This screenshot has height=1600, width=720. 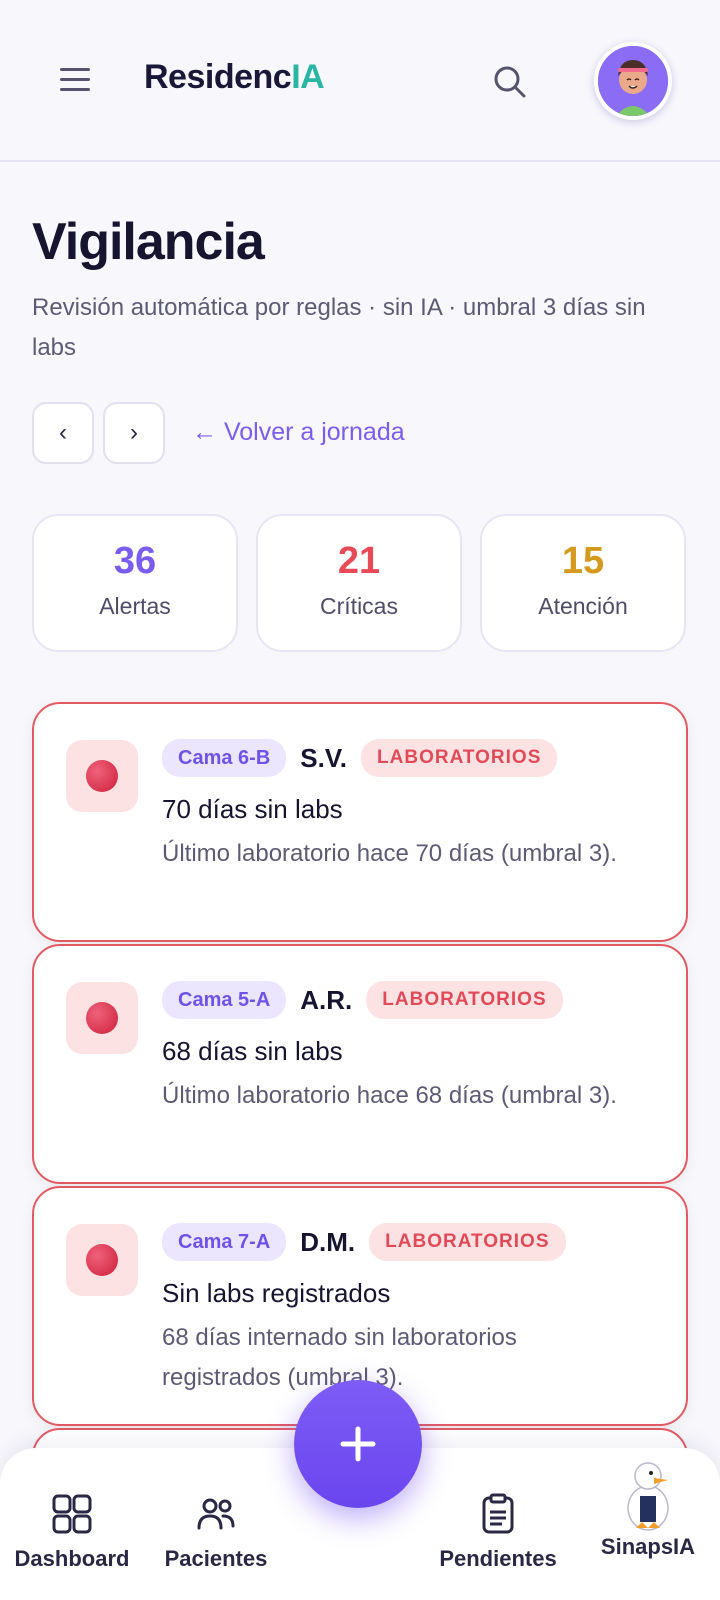 What do you see at coordinates (72, 1558) in the screenshot?
I see `nav-label: Dashboard` at bounding box center [72, 1558].